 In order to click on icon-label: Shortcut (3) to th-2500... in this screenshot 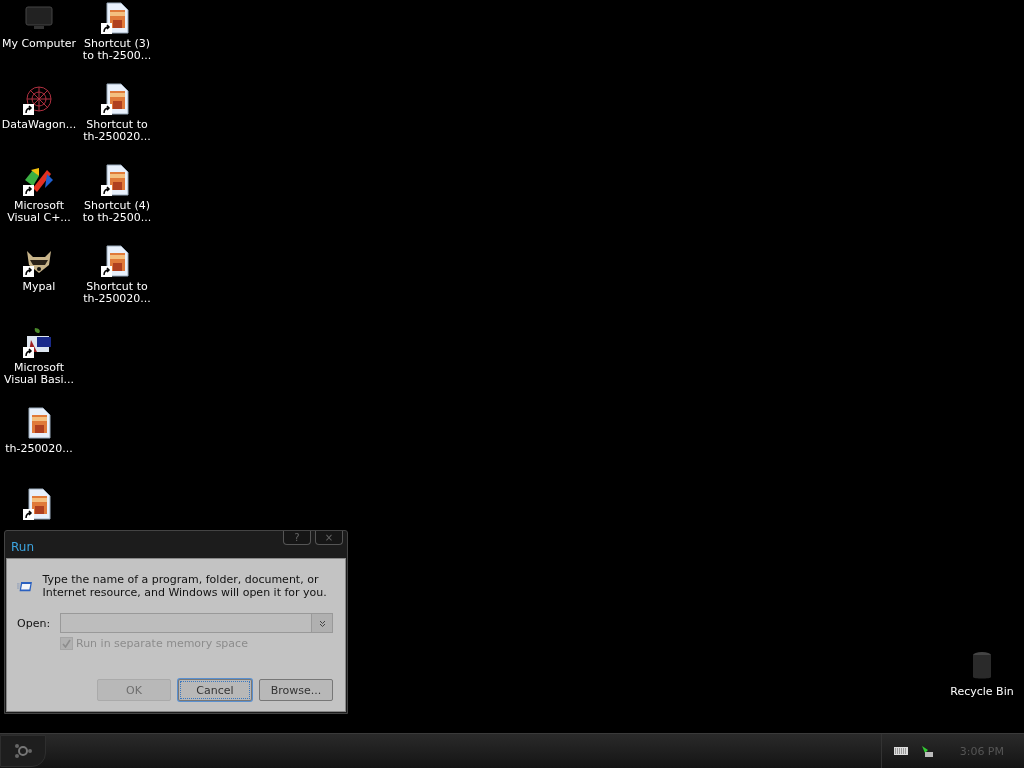, I will do `click(117, 50)`.